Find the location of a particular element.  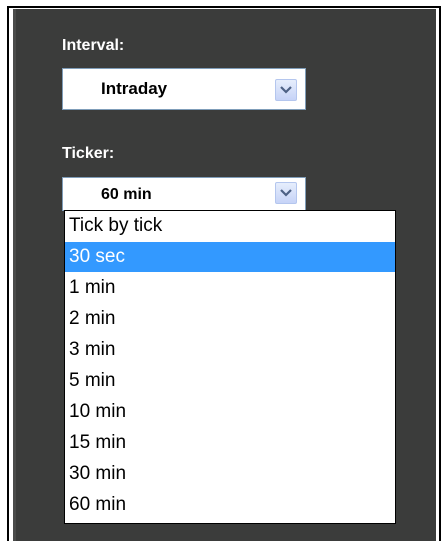

ticker-select-value: 60 min is located at coordinates (126, 194).